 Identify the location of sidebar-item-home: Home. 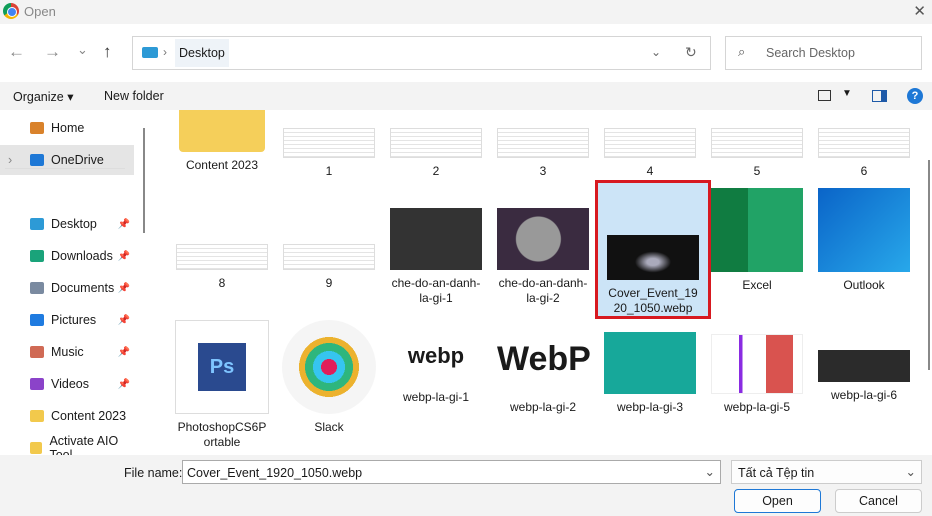
(67, 128).